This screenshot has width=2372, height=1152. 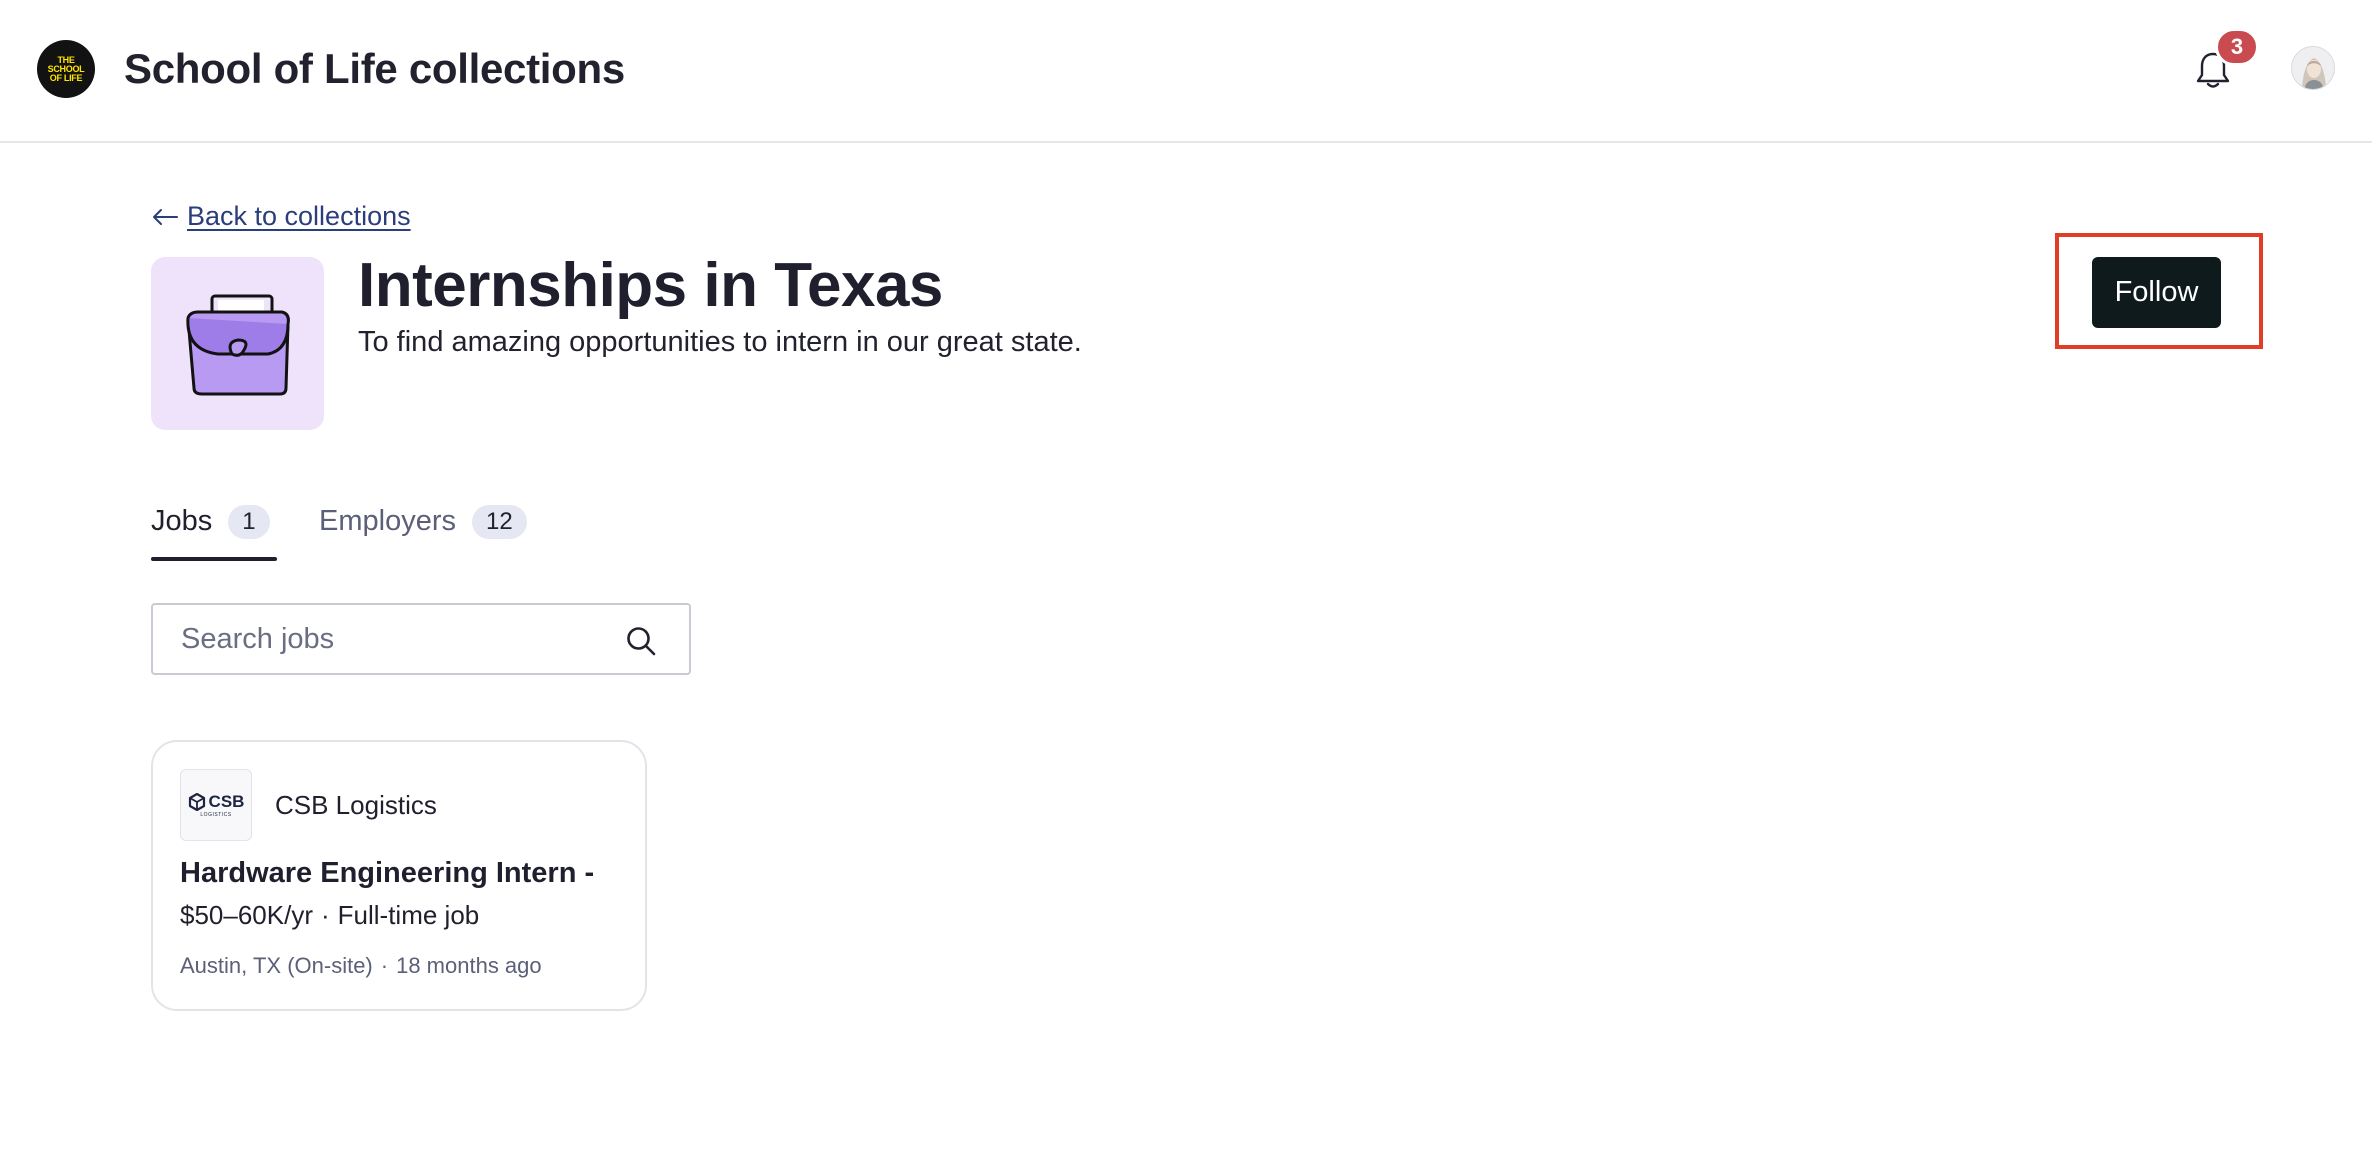 I want to click on tab-jobs-count: 1, so click(x=249, y=522).